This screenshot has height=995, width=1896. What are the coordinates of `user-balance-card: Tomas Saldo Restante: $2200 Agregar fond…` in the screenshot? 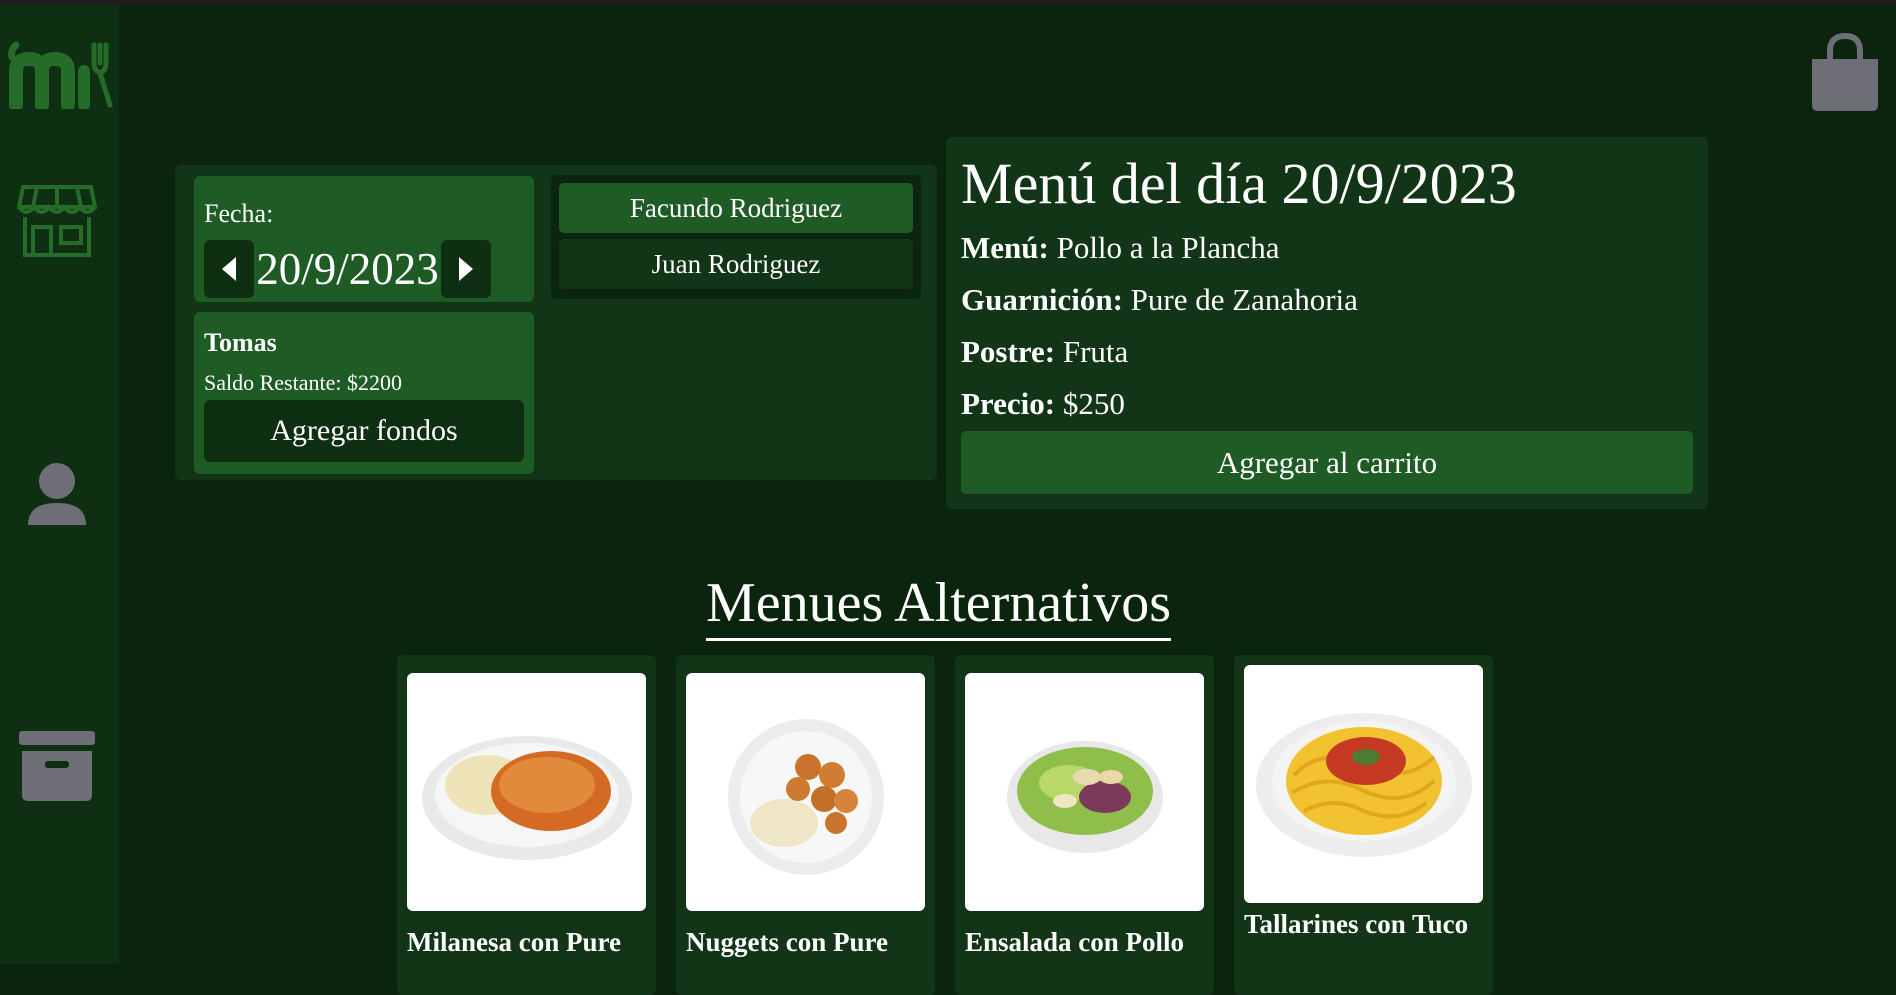 It's located at (364, 393).